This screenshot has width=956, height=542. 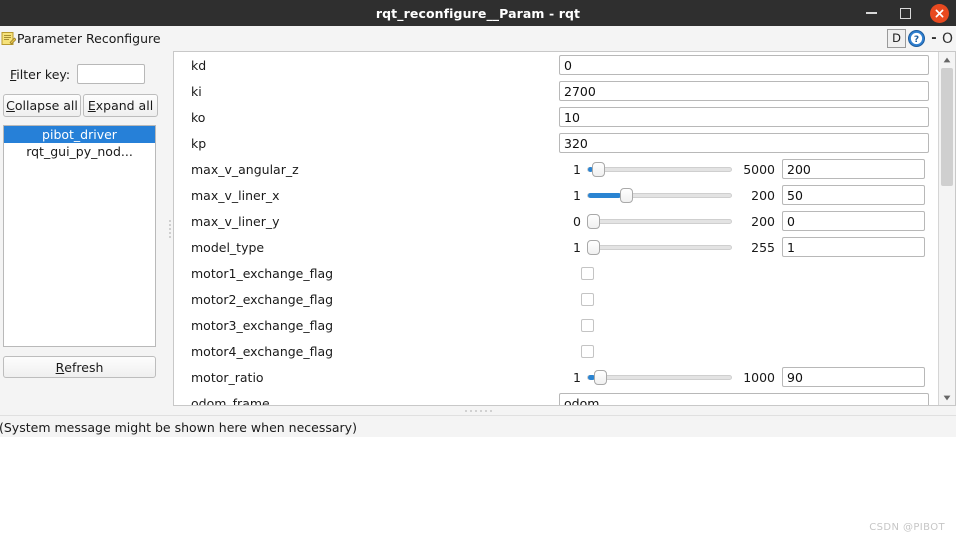 I want to click on parameter-row: max_v_liner_y 0 200, so click(x=556, y=221).